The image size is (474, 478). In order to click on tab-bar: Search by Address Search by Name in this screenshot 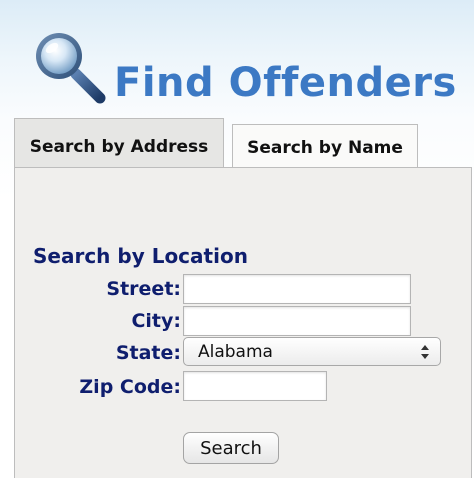, I will do `click(242, 143)`.